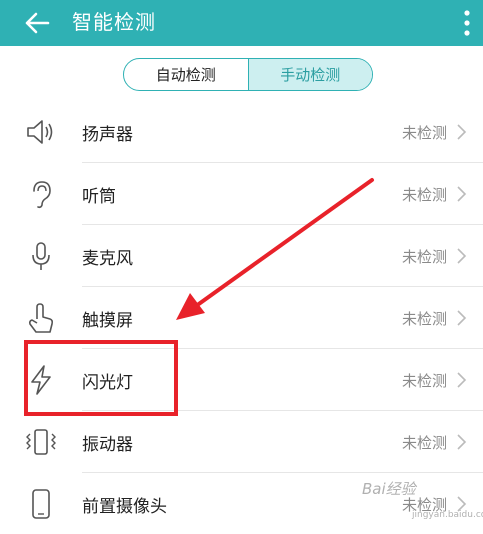  What do you see at coordinates (107, 135) in the screenshot?
I see `item-label: 扬声器` at bounding box center [107, 135].